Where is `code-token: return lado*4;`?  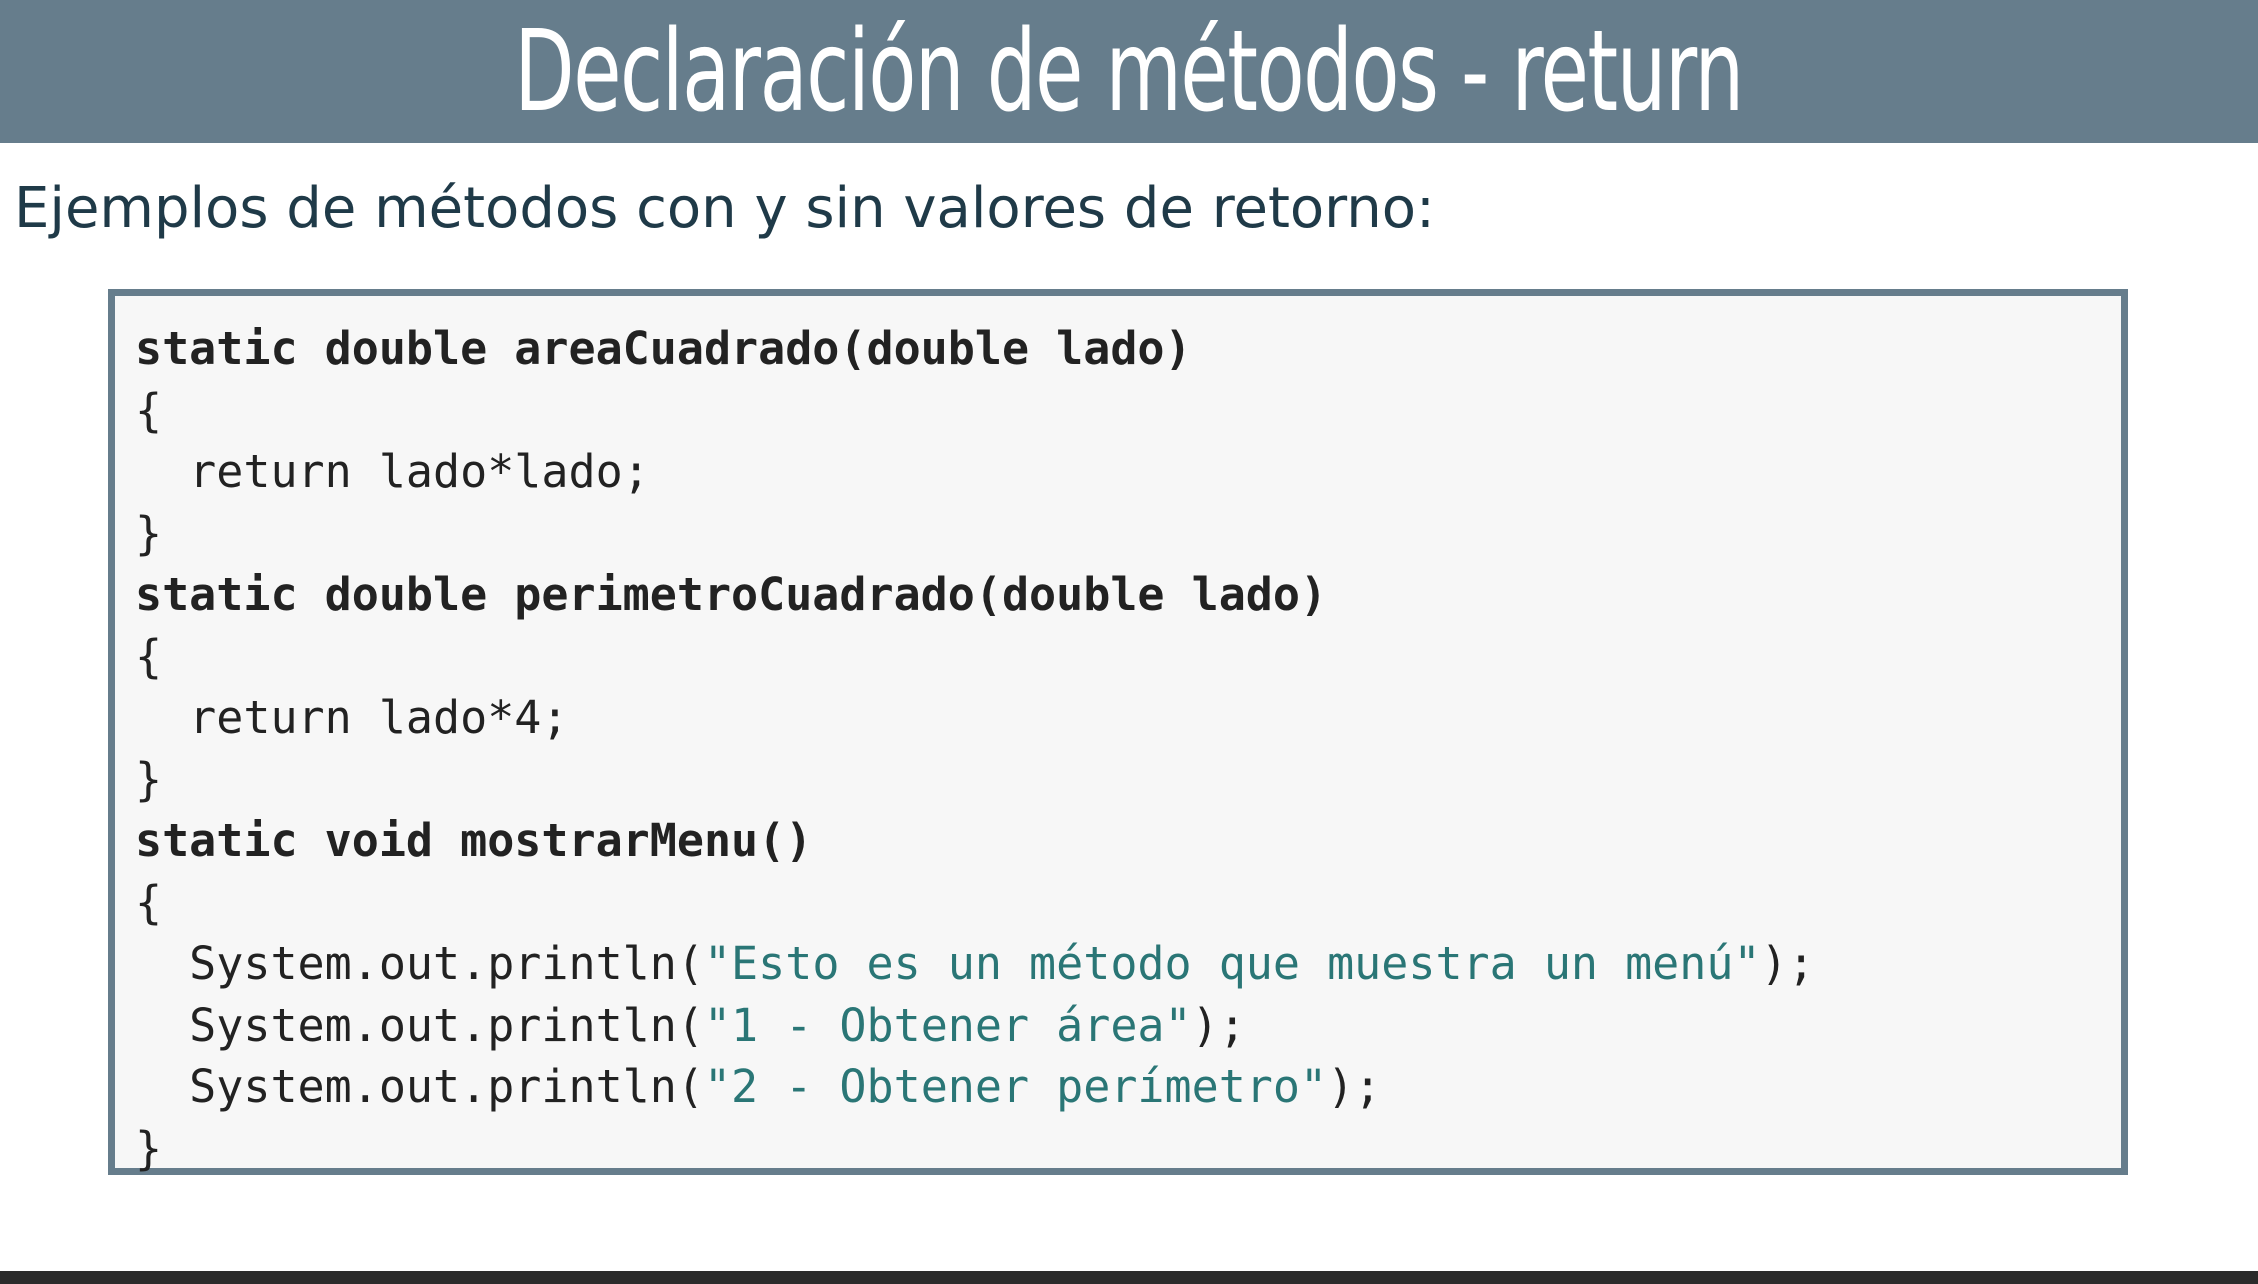 code-token: return lado*4; is located at coordinates (352, 717).